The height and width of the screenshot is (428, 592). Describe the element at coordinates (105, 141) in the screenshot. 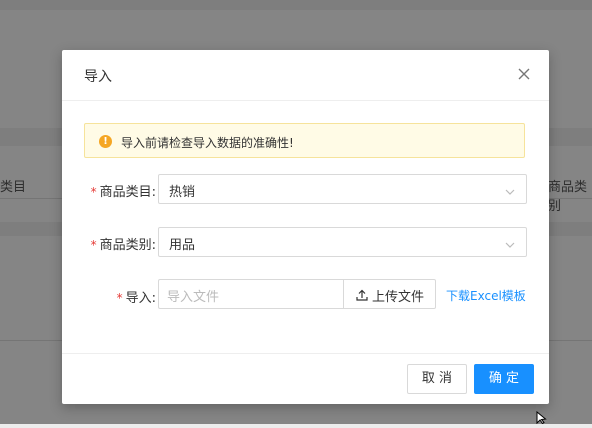

I see `warning-icon: !` at that location.